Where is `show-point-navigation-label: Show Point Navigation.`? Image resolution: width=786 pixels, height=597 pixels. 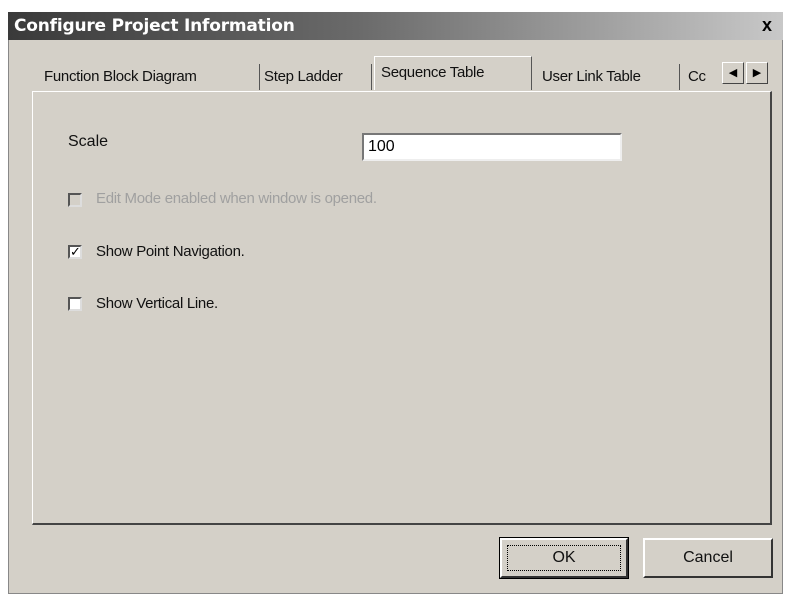 show-point-navigation-label: Show Point Navigation. is located at coordinates (170, 251).